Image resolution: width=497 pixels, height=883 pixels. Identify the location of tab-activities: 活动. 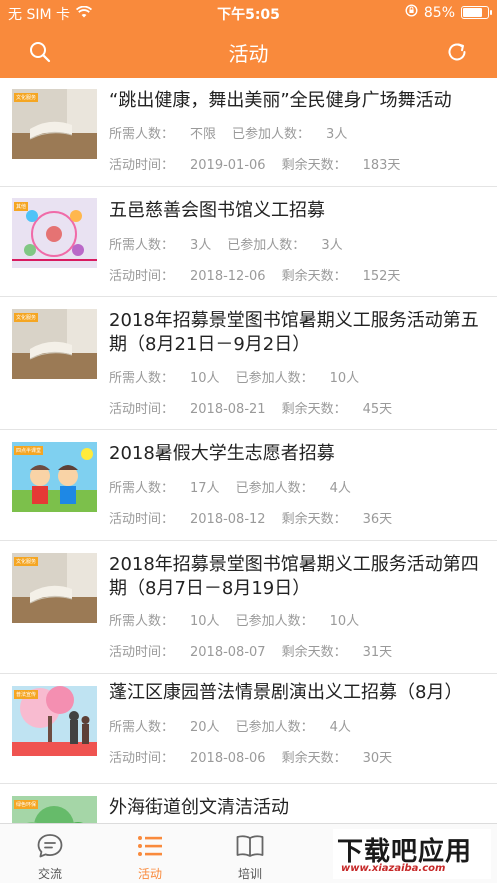
(150, 853).